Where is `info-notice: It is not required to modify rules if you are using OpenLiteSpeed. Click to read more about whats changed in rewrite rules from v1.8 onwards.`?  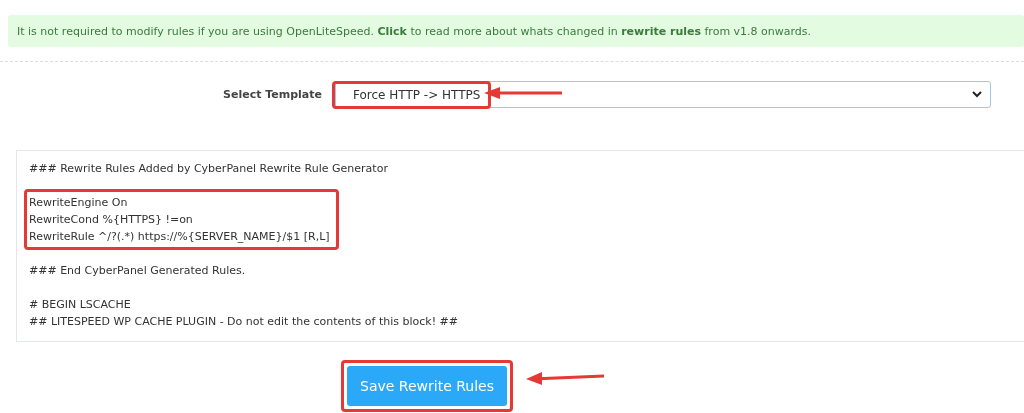 info-notice: It is not required to modify rules if you are using OpenLiteSpeed. Click to read more about whats changed in rewrite rules from v1.8 onwards. is located at coordinates (516, 31).